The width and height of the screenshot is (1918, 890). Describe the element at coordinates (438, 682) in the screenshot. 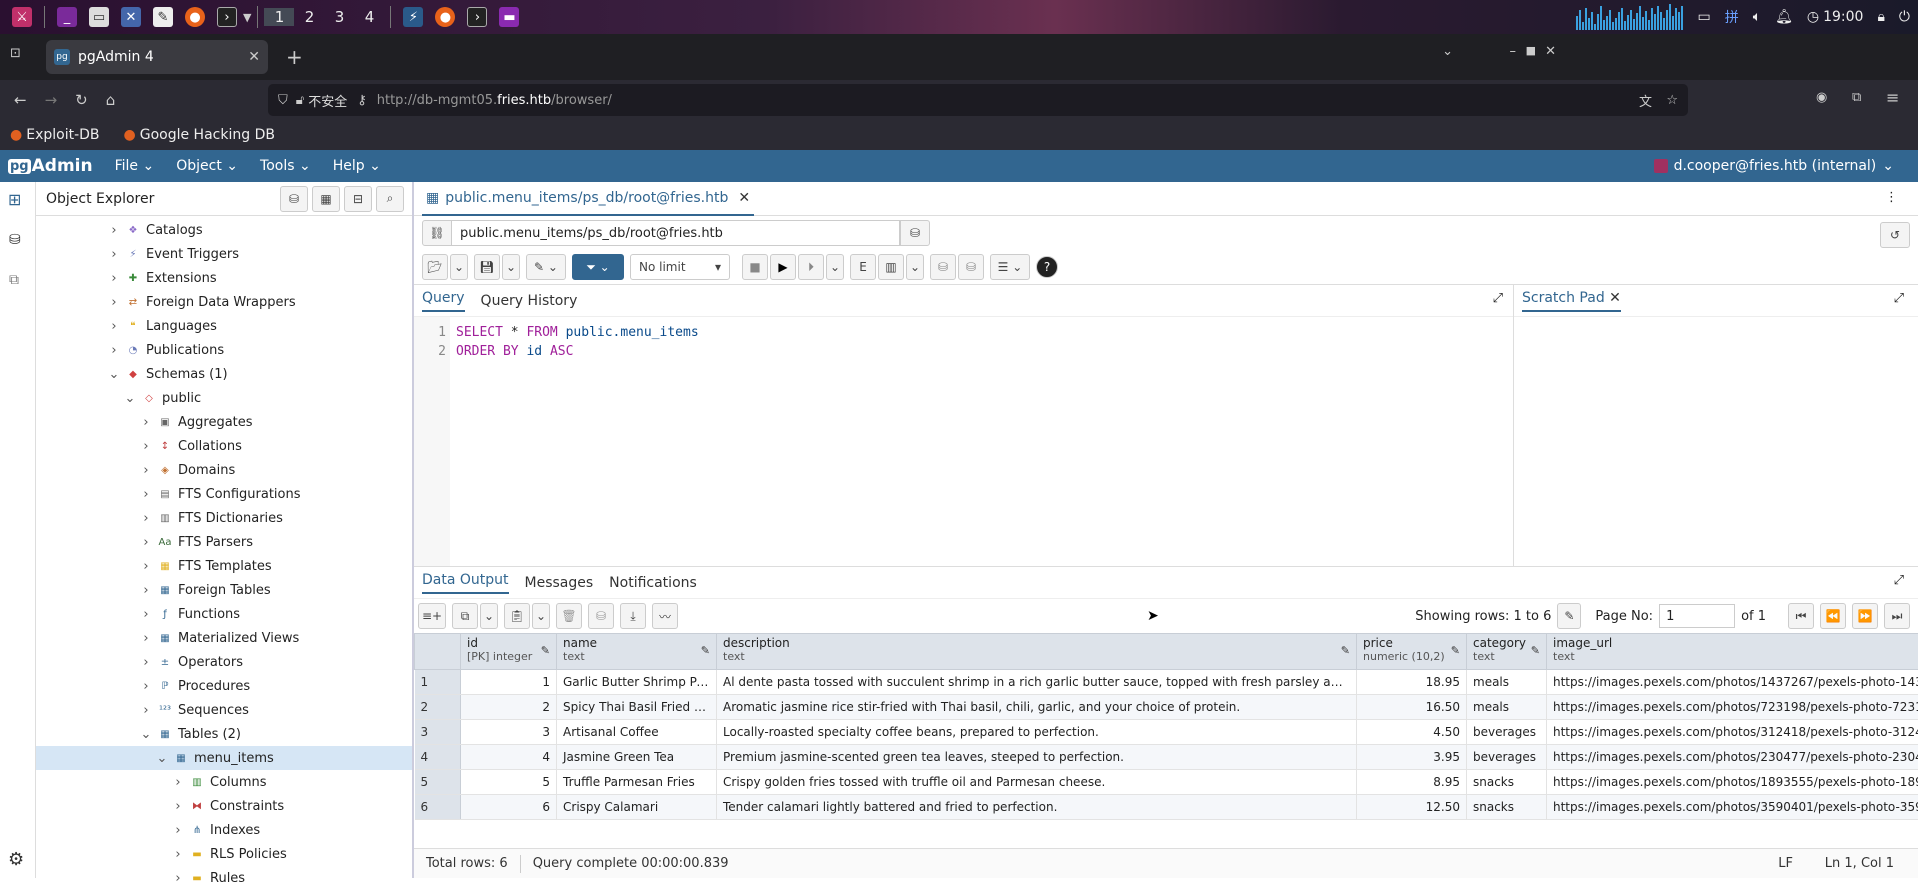

I see `row-number: 1` at that location.